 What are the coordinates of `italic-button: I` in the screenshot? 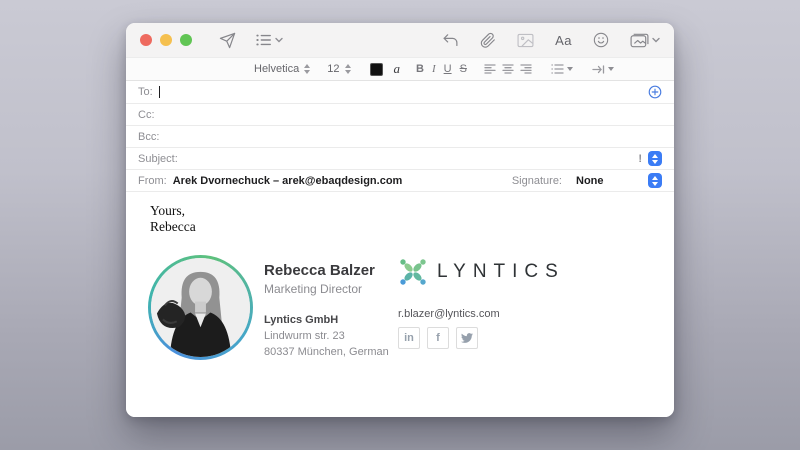 It's located at (434, 69).